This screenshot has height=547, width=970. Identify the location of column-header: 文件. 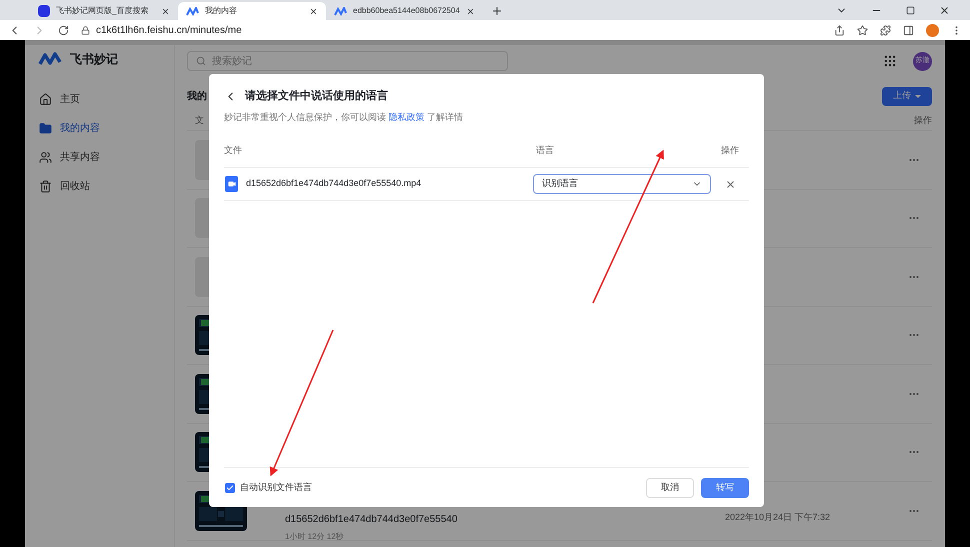
(233, 150).